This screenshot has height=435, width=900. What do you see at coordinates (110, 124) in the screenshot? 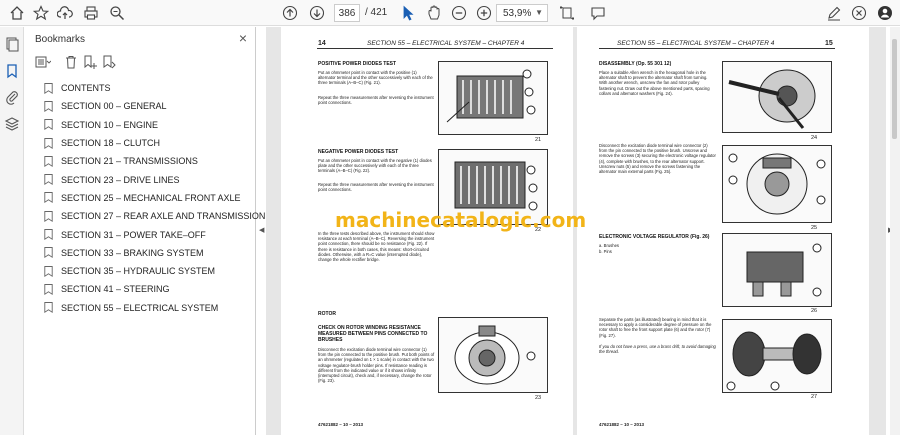
I see `bookmark-label: SECTION 10 – ENGINE` at bounding box center [110, 124].